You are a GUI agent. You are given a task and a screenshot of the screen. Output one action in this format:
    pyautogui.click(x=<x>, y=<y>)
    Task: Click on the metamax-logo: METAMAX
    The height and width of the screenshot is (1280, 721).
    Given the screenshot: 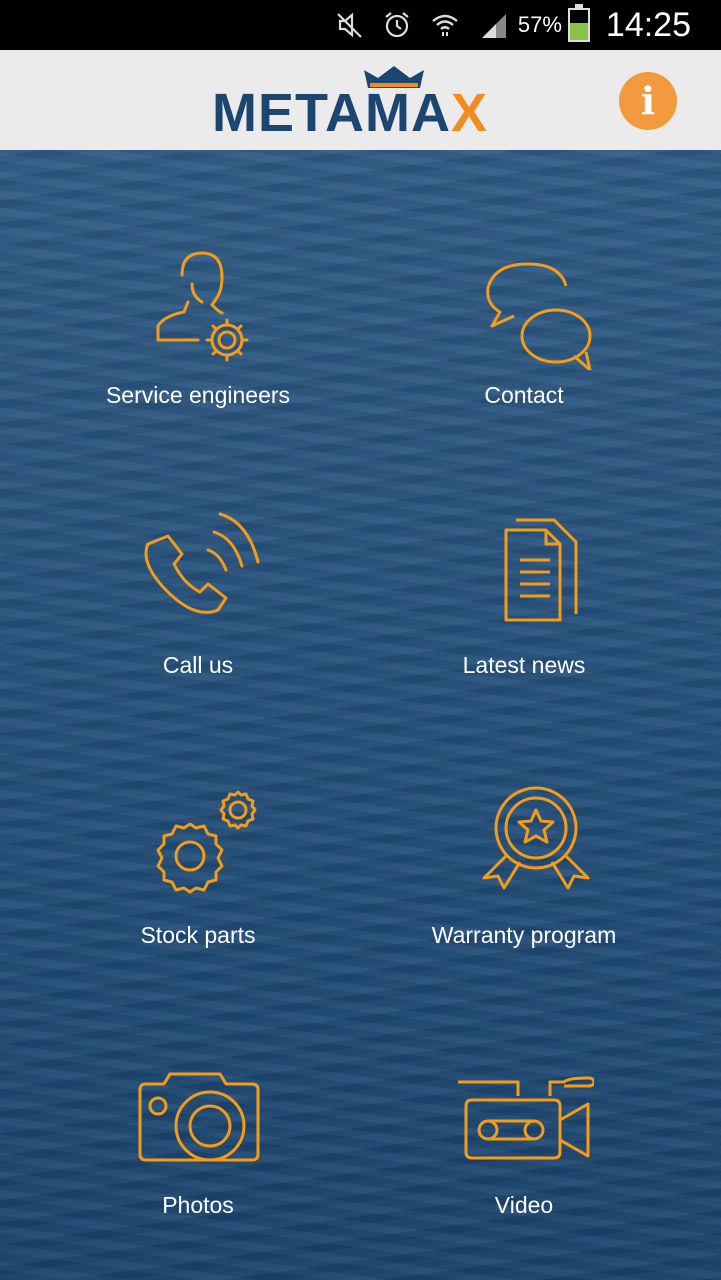 What is the action you would take?
    pyautogui.click(x=350, y=104)
    